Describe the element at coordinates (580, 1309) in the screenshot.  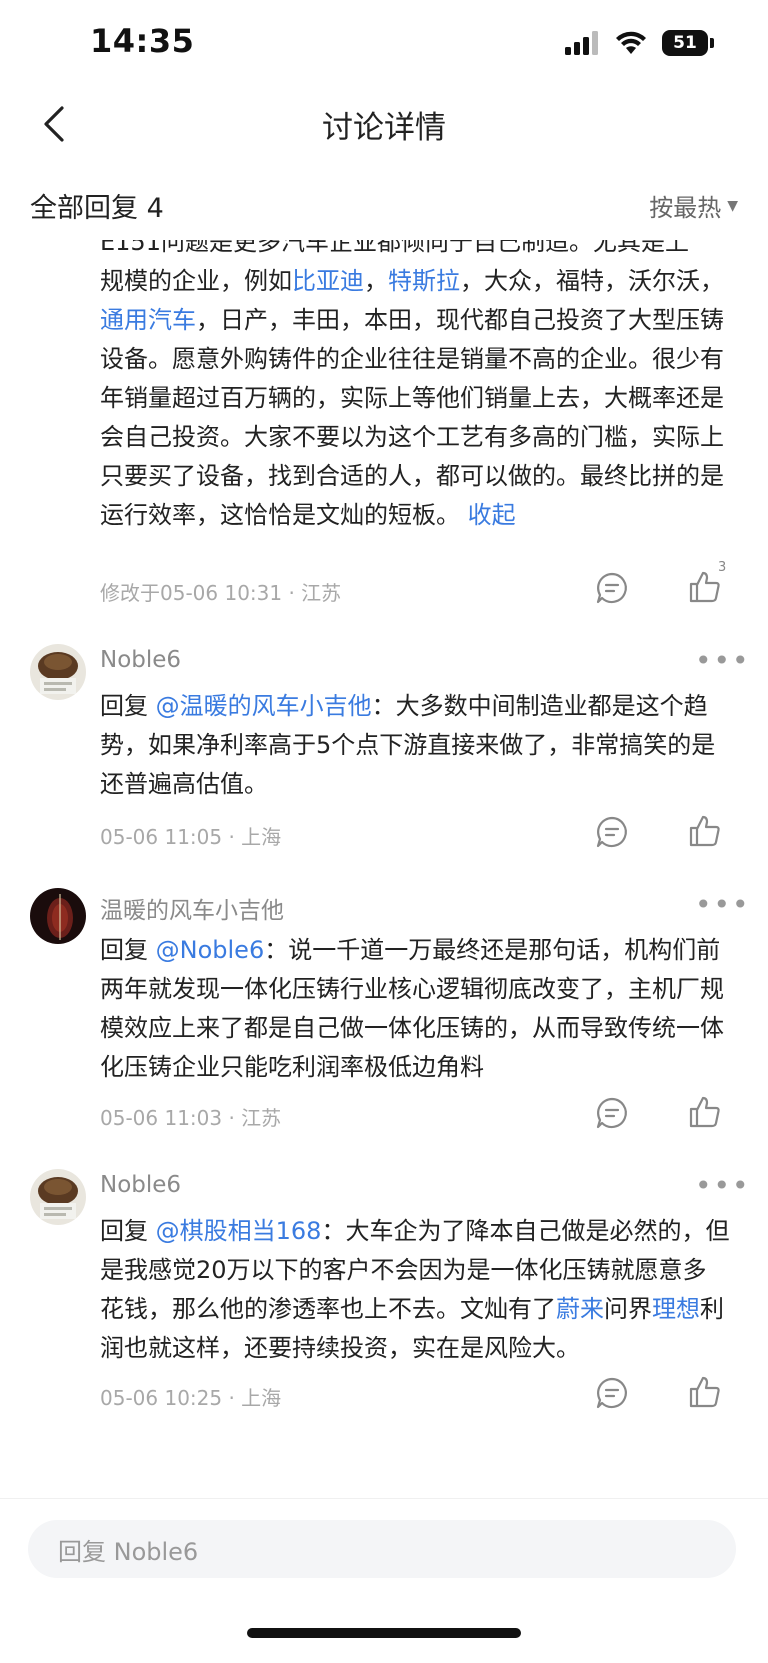
I see `stock-link-nio: 蔚来` at that location.